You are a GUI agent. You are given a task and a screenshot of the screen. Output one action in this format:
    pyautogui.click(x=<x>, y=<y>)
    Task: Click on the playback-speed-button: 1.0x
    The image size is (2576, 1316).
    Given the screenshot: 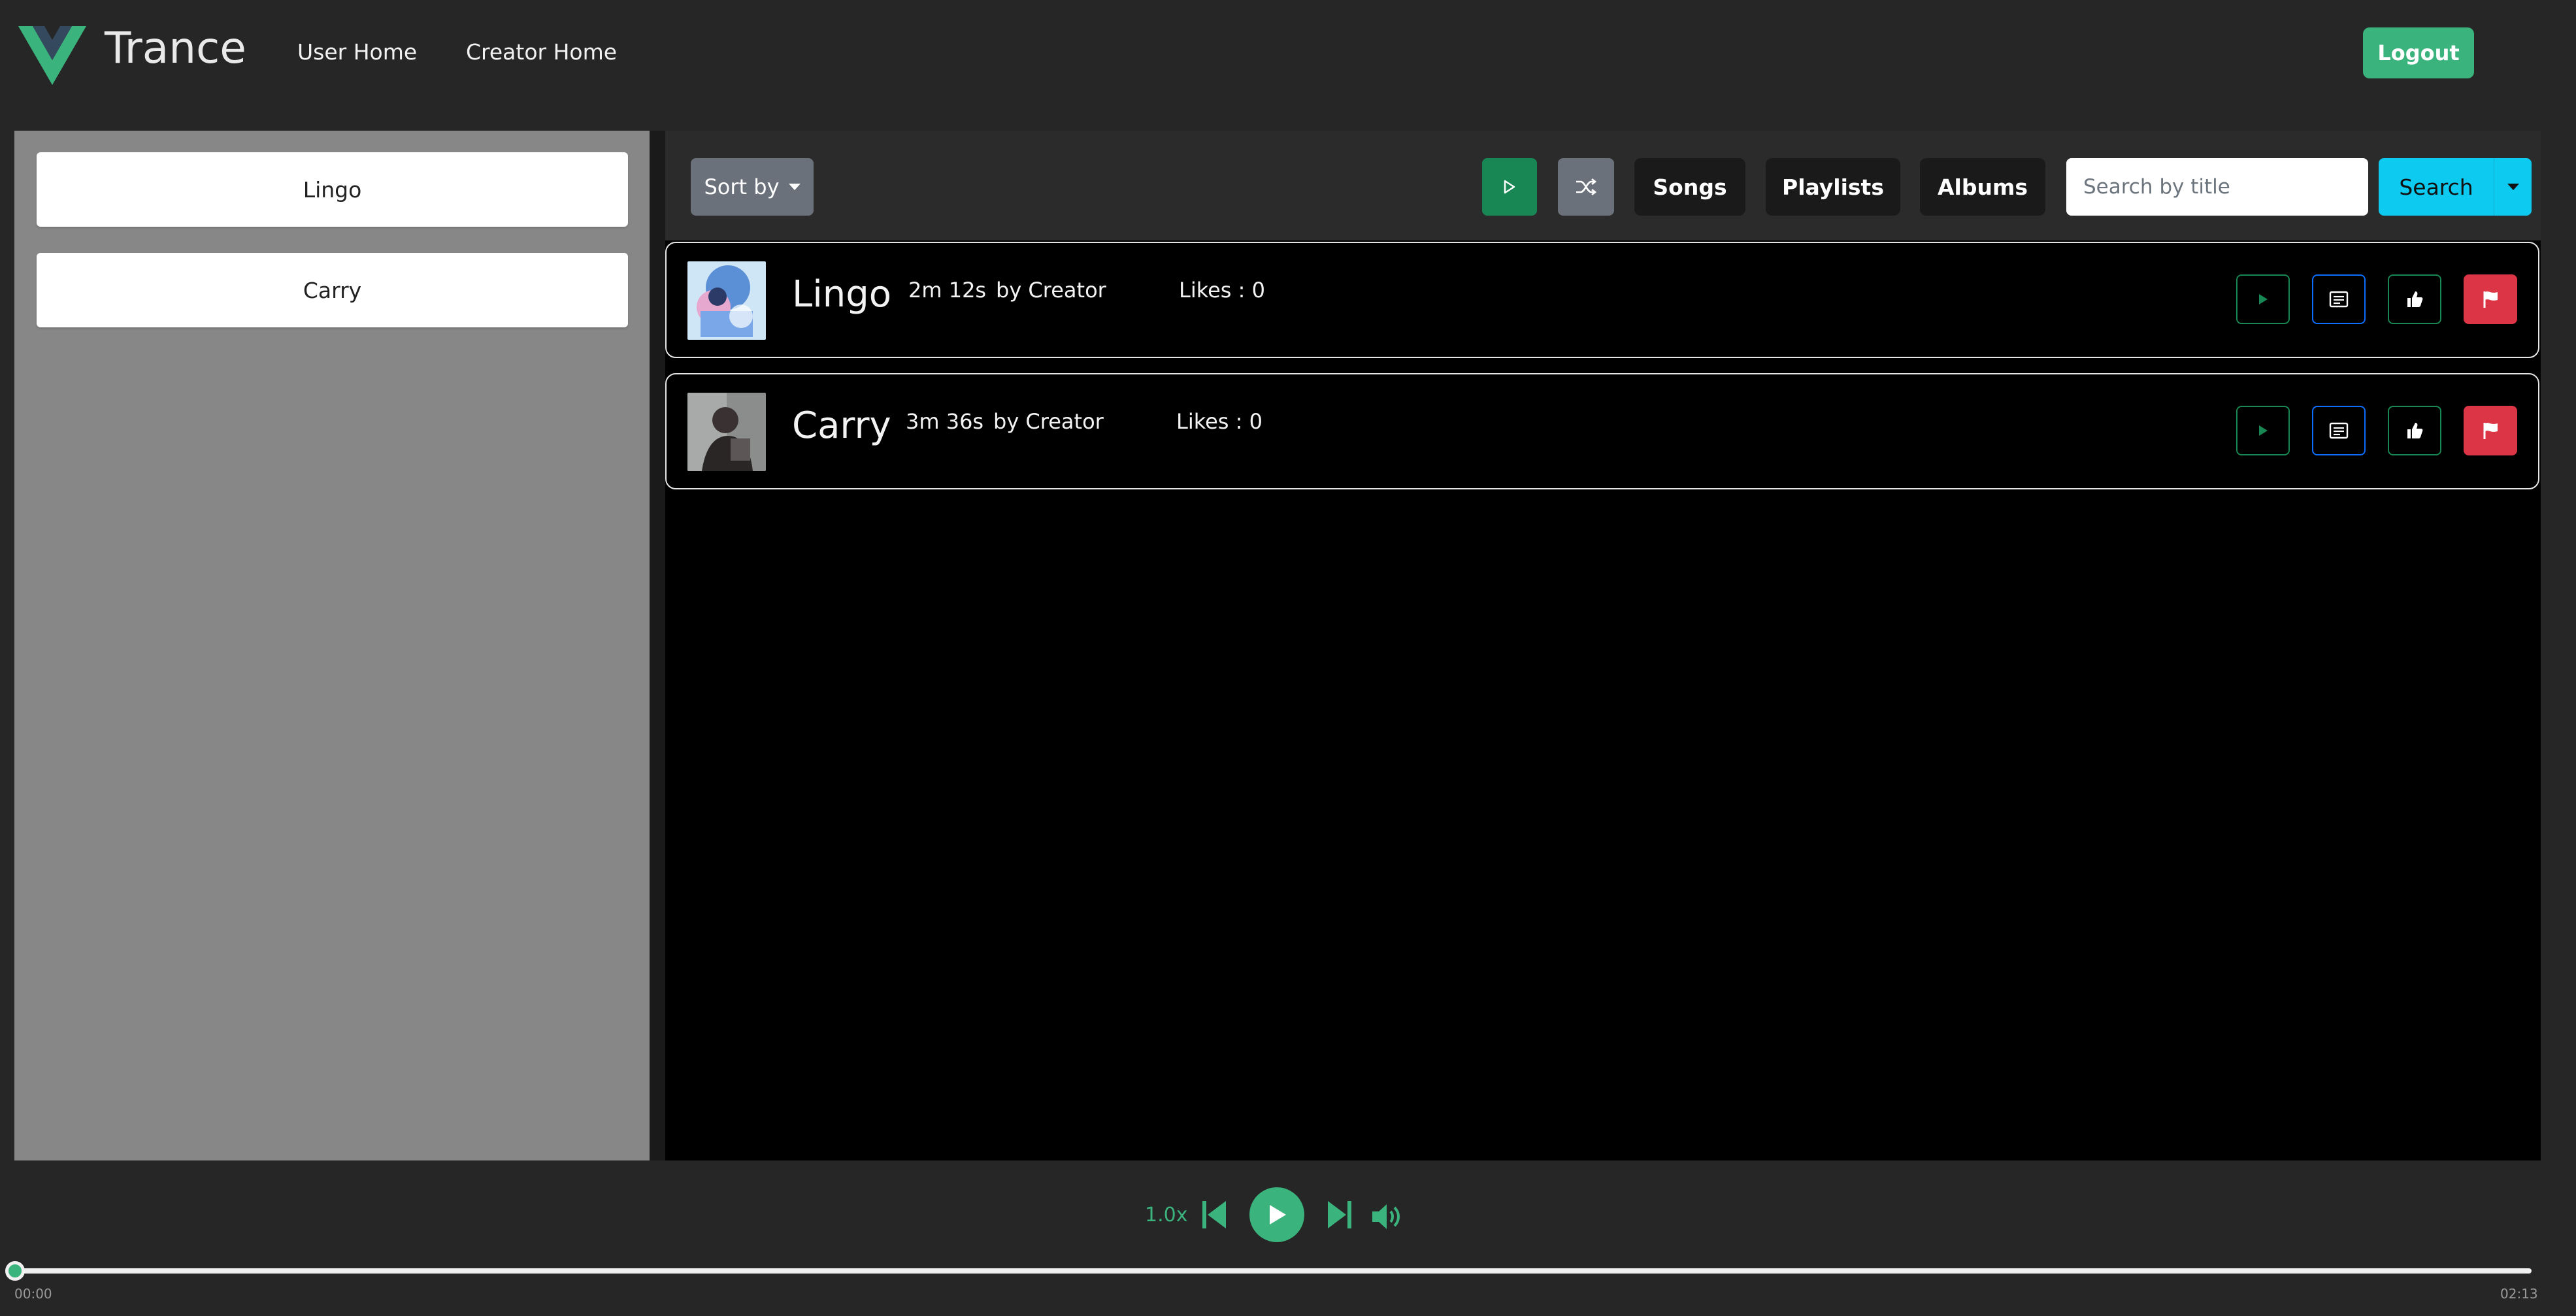 What is the action you would take?
    pyautogui.click(x=1166, y=1215)
    